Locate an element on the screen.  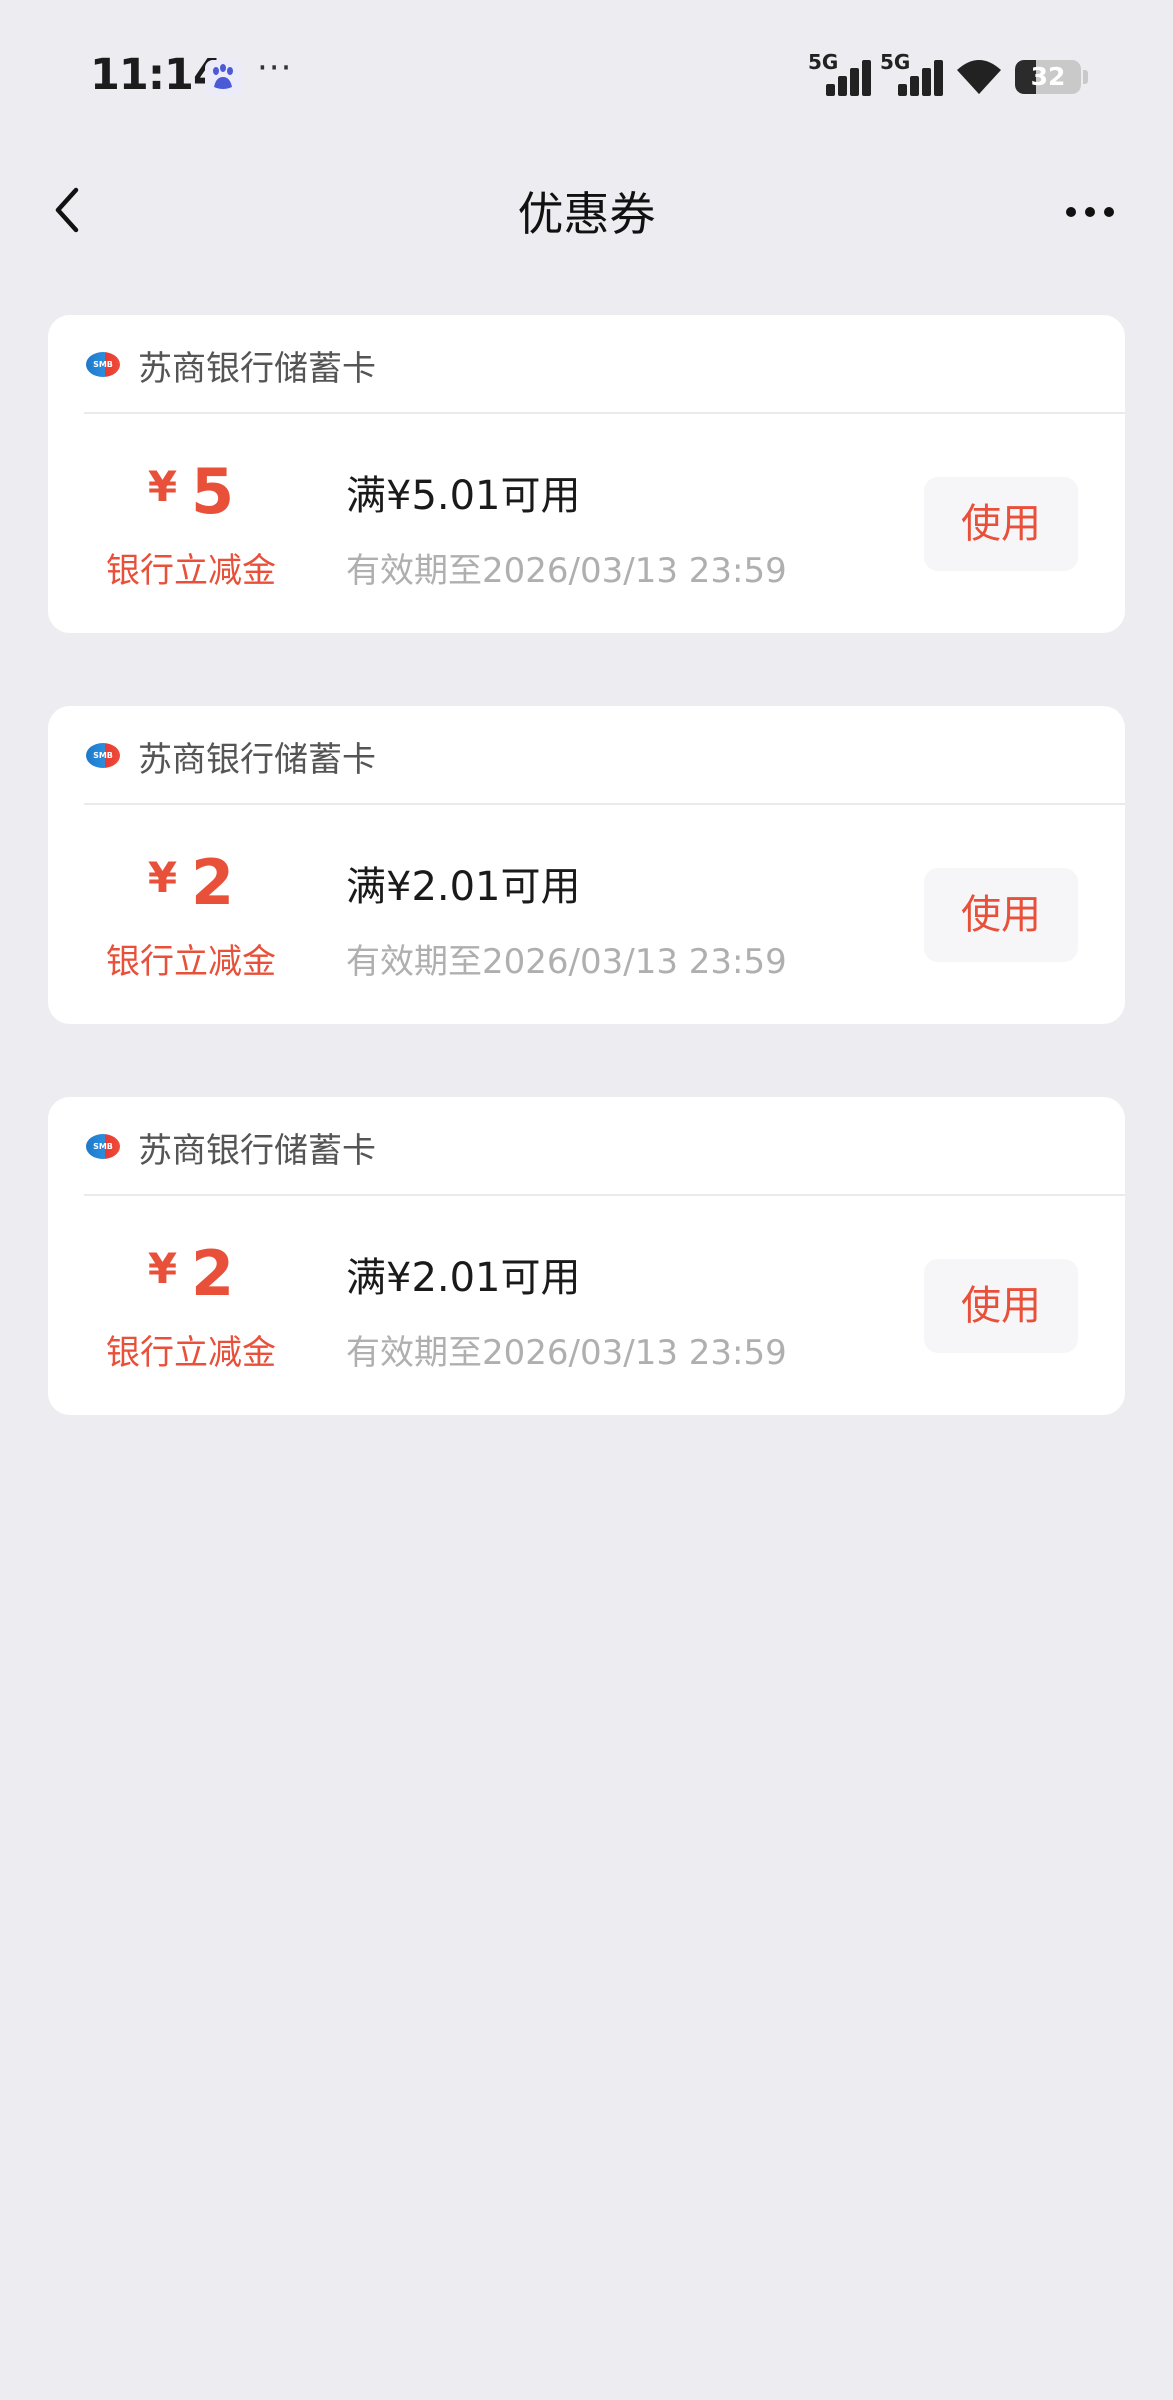
battery-icon: 32 is located at coordinates (1048, 77).